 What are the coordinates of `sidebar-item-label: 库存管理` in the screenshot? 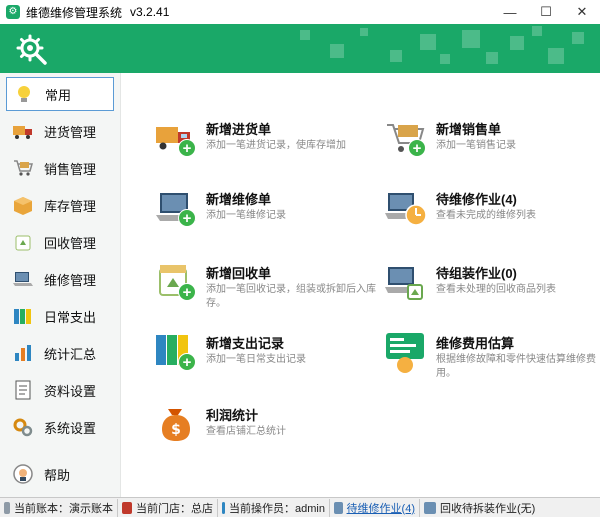 It's located at (70, 206).